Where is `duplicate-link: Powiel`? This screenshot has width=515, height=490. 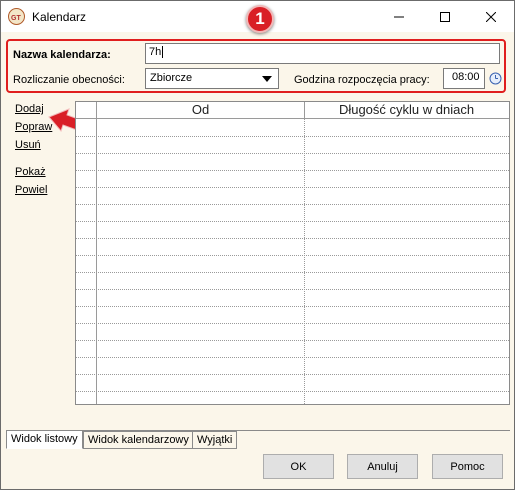 duplicate-link: Powiel is located at coordinates (33, 190).